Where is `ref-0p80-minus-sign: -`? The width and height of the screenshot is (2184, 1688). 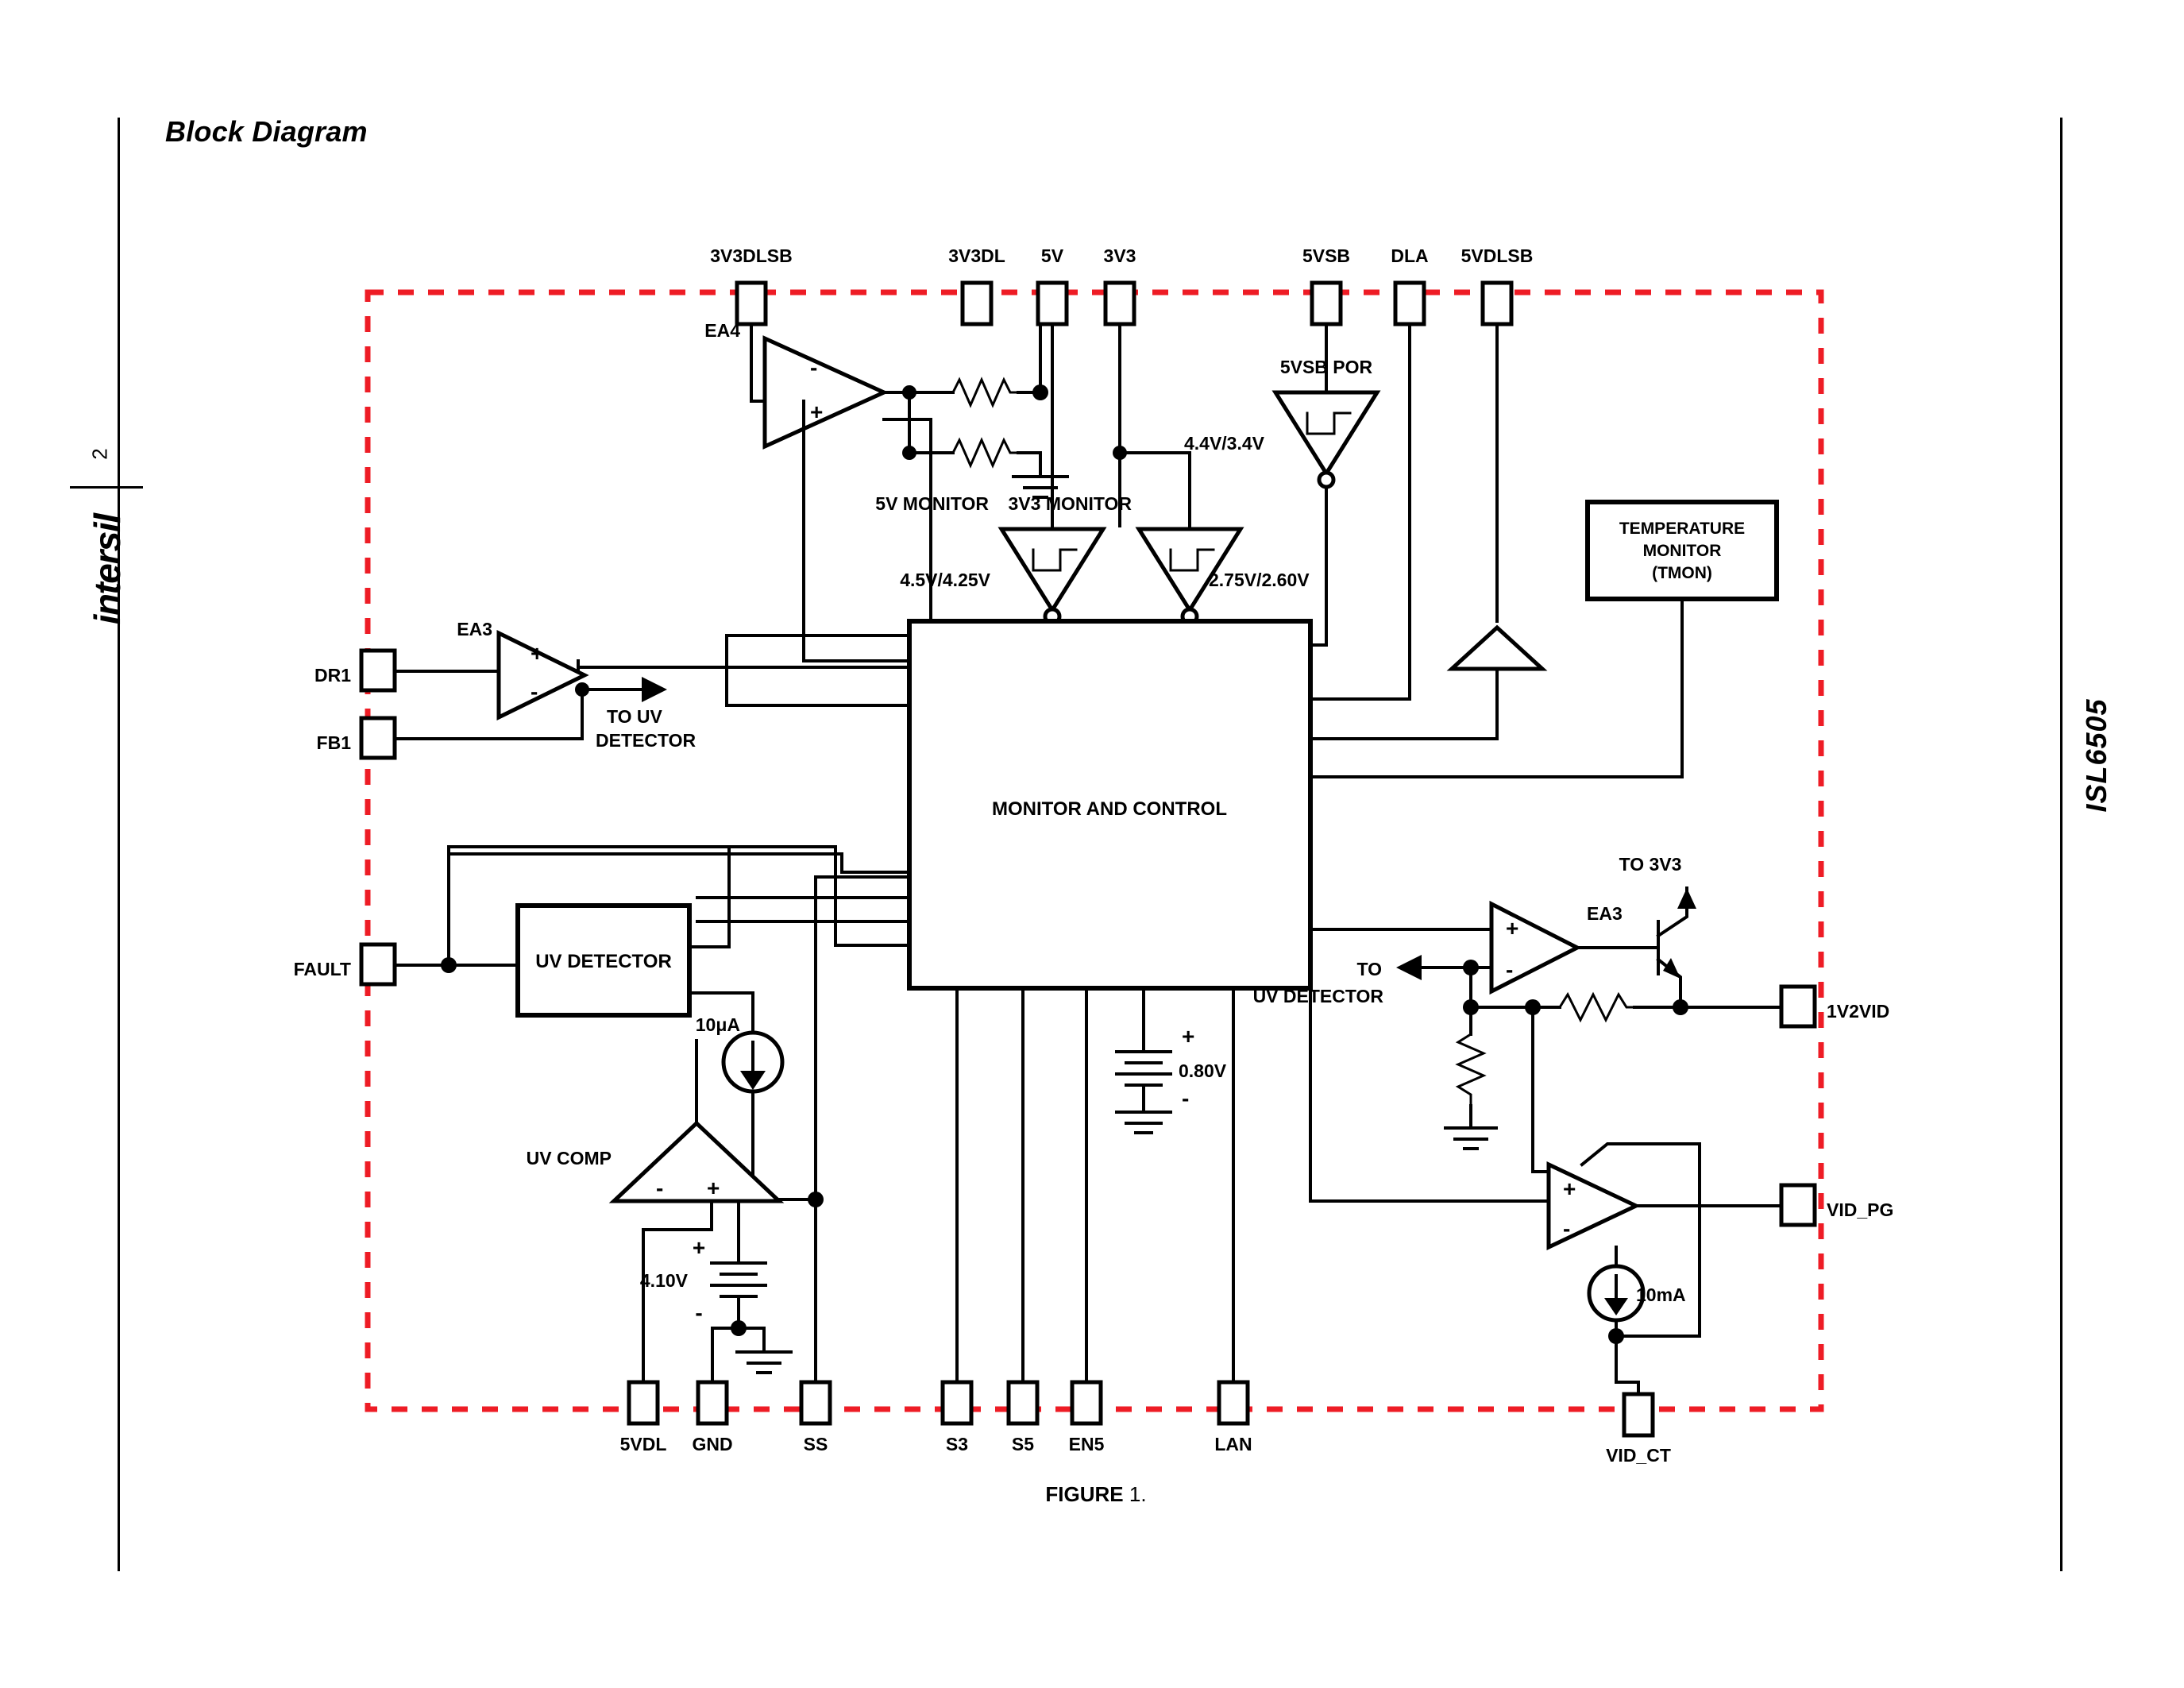
ref-0p80-minus-sign: - is located at coordinates (1185, 1099).